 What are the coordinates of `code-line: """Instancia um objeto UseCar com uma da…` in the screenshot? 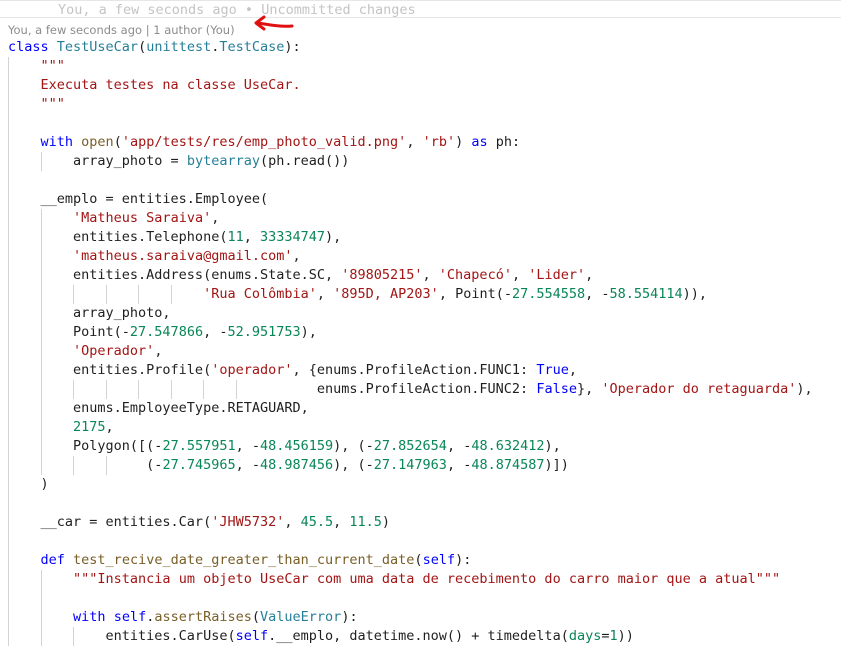 It's located at (424, 579).